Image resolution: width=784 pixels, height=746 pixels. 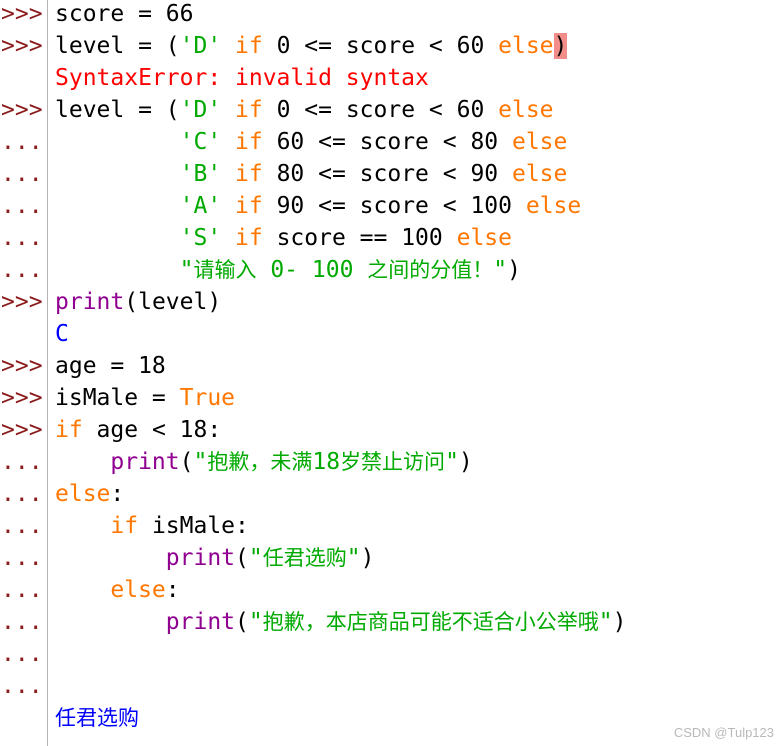 I want to click on shell-line: ... print("抱歉，本店商品可能不适合小公举哦"), so click(x=392, y=622).